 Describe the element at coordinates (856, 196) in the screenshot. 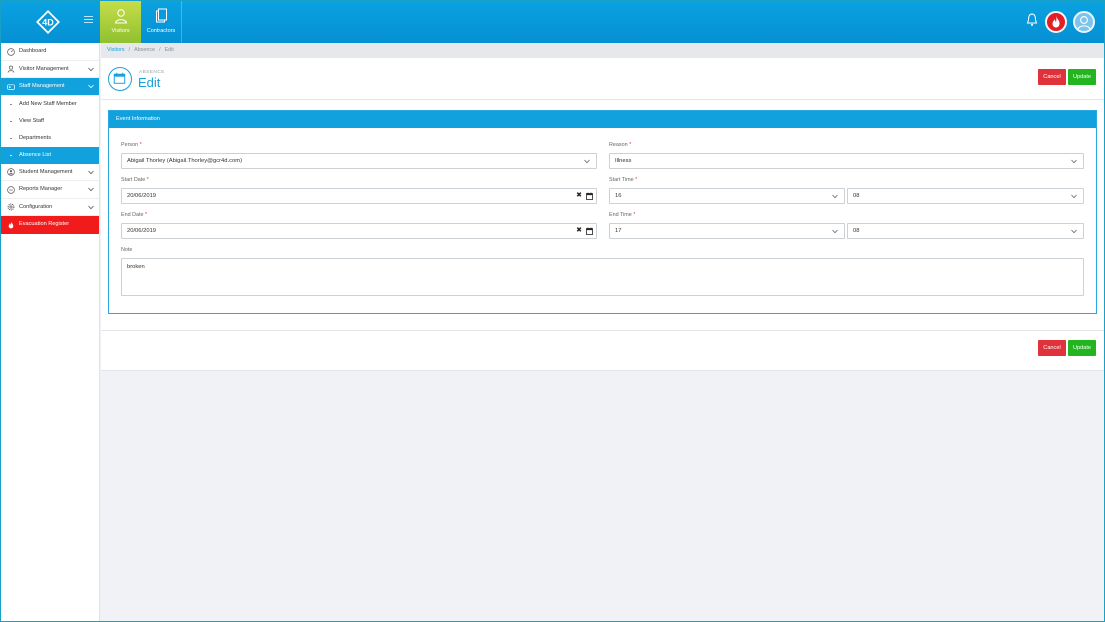

I see `start-minute-value: 08` at that location.